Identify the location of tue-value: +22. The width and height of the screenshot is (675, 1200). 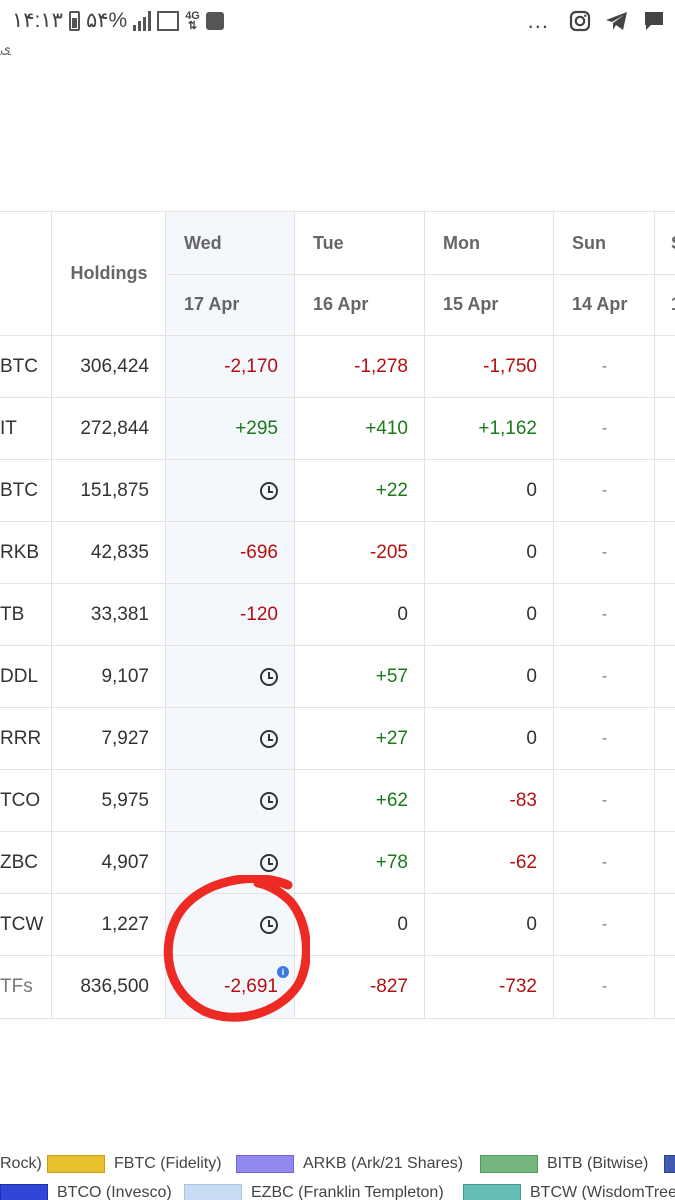
(391, 490).